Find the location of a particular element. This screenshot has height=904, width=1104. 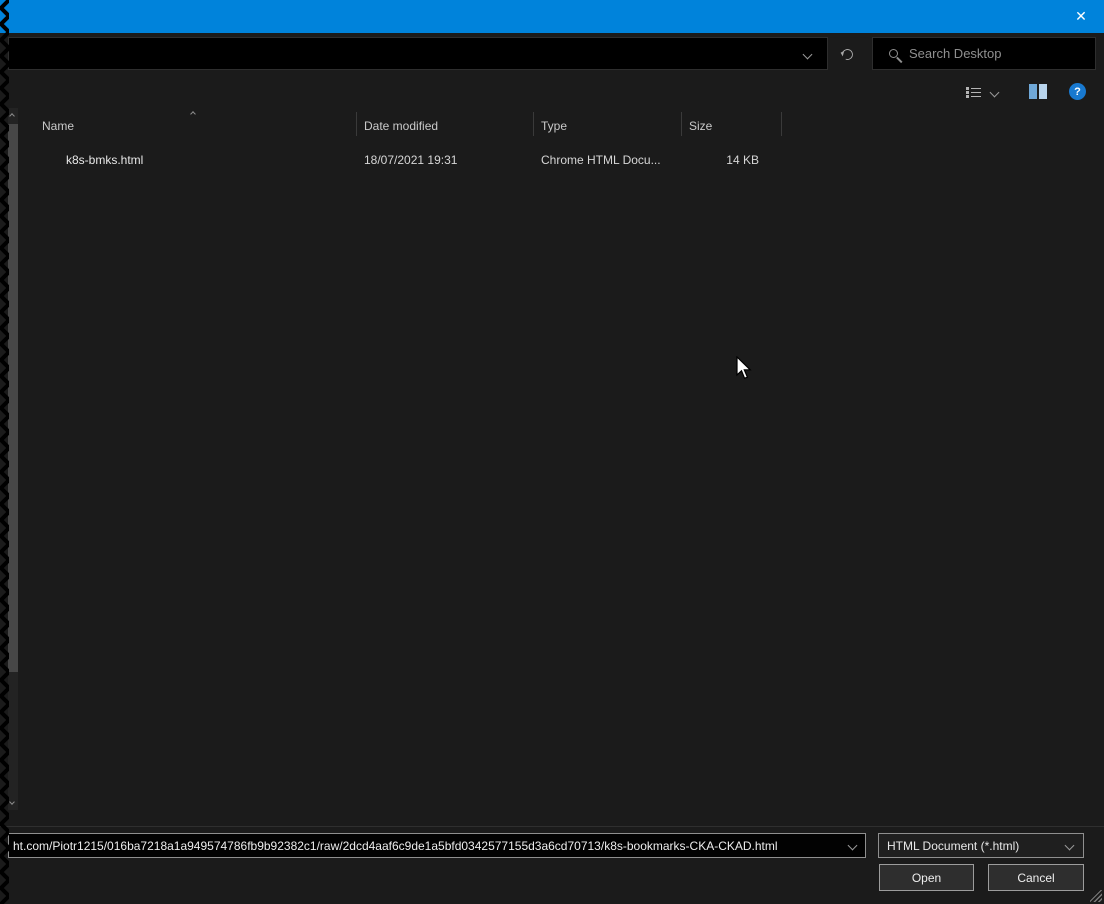

mouse-cursor is located at coordinates (744, 368).